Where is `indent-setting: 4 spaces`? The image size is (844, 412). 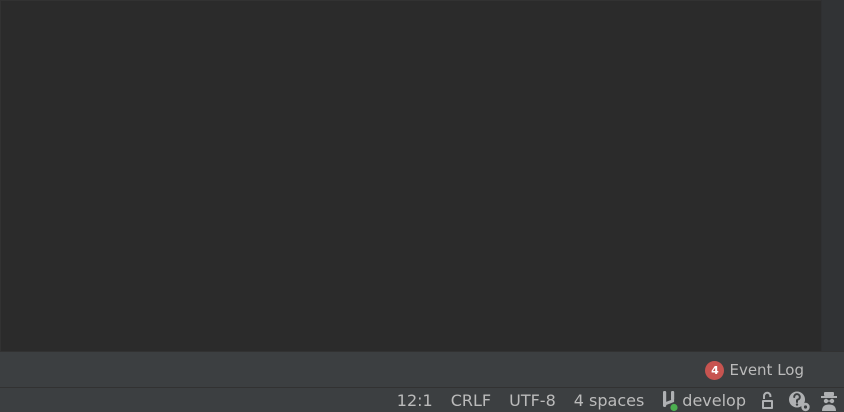 indent-setting: 4 spaces is located at coordinates (609, 400).